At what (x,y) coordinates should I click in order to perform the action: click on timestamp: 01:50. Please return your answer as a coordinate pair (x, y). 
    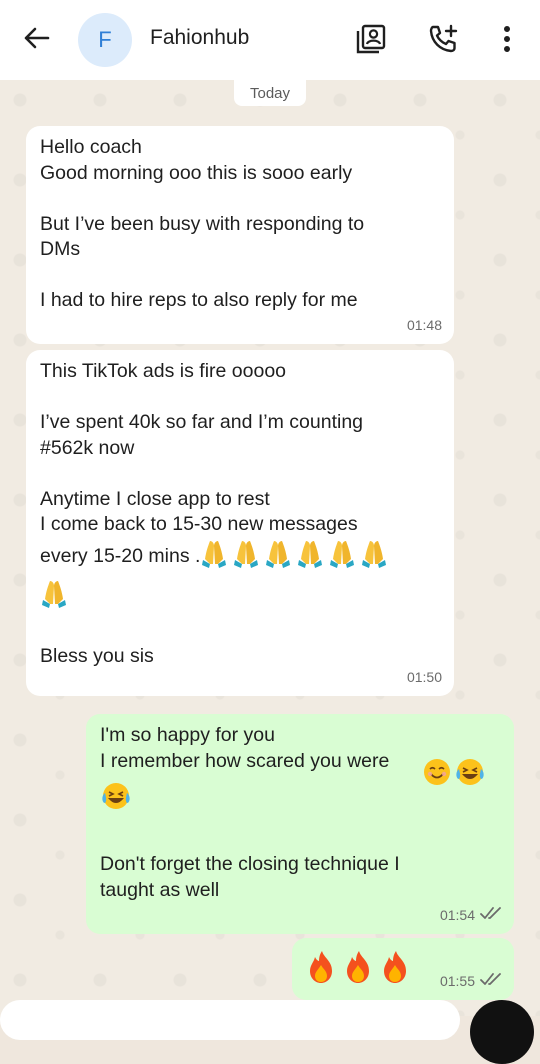
    Looking at the image, I should click on (424, 676).